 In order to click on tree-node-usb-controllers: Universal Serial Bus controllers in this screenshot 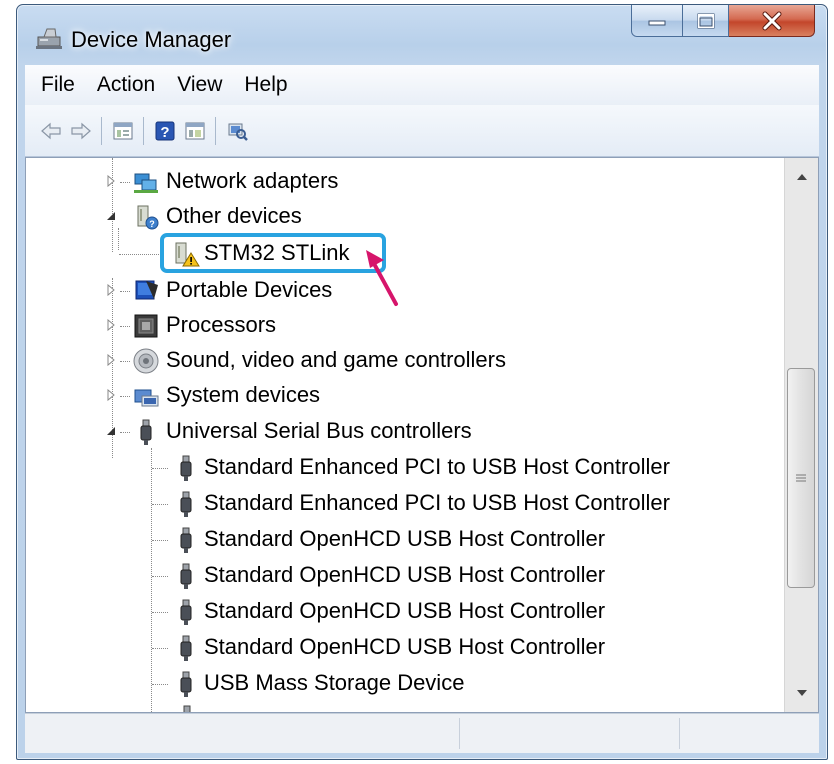, I will do `click(396, 433)`.